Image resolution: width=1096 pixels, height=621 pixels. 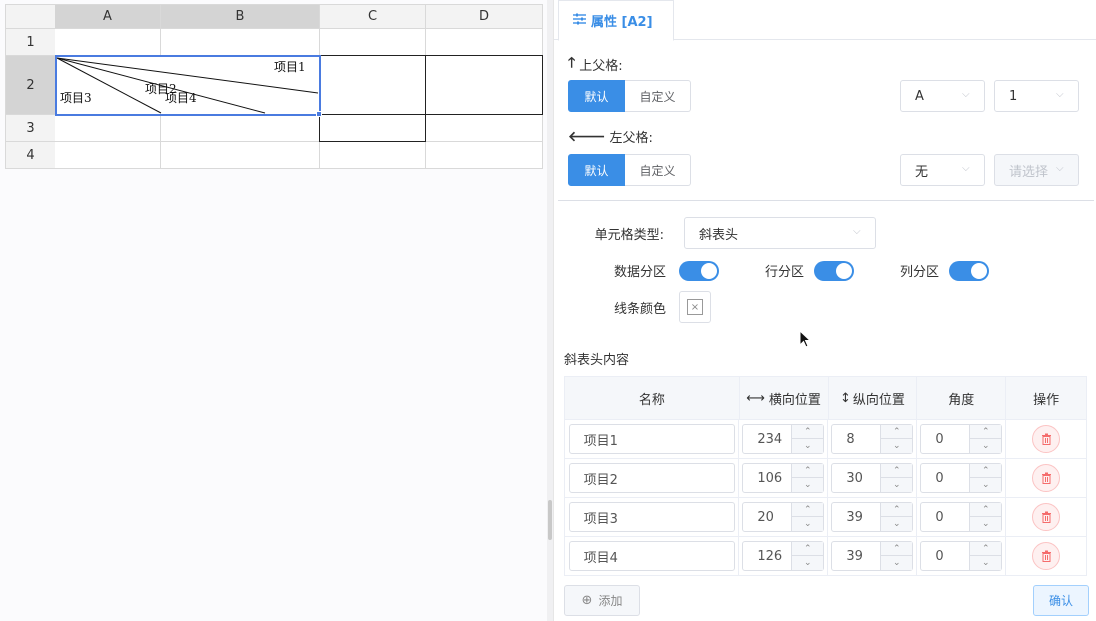 I want to click on cell-c4, so click(x=373, y=155).